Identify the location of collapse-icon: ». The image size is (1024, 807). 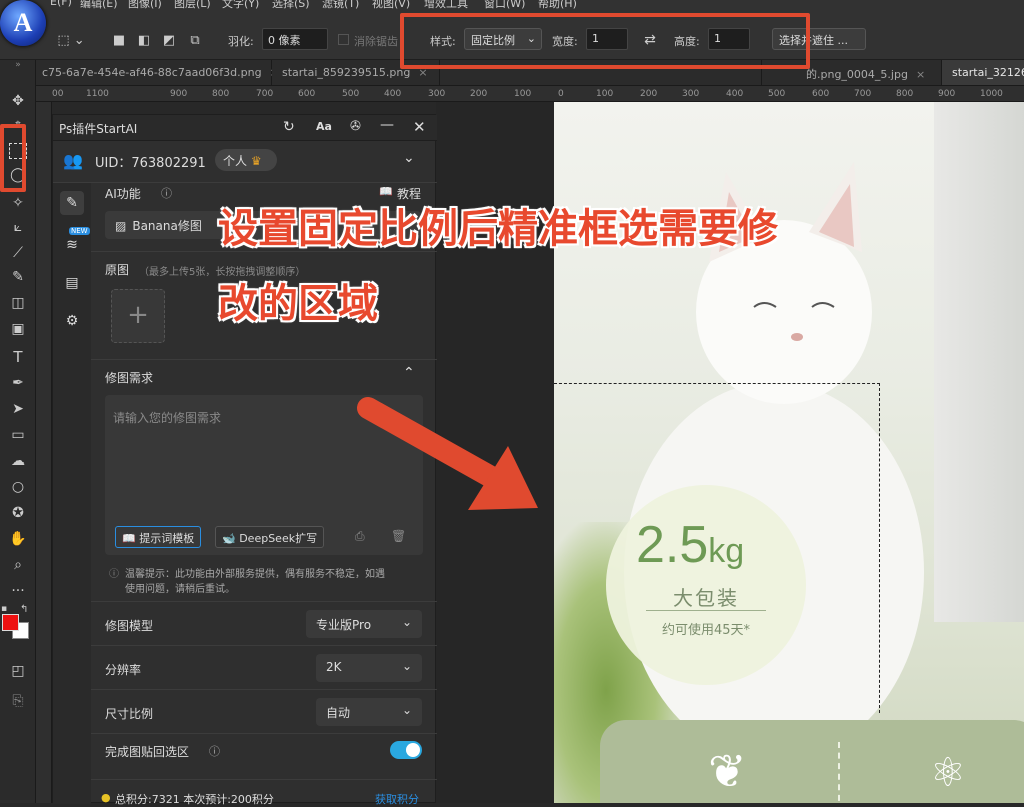
(18, 65).